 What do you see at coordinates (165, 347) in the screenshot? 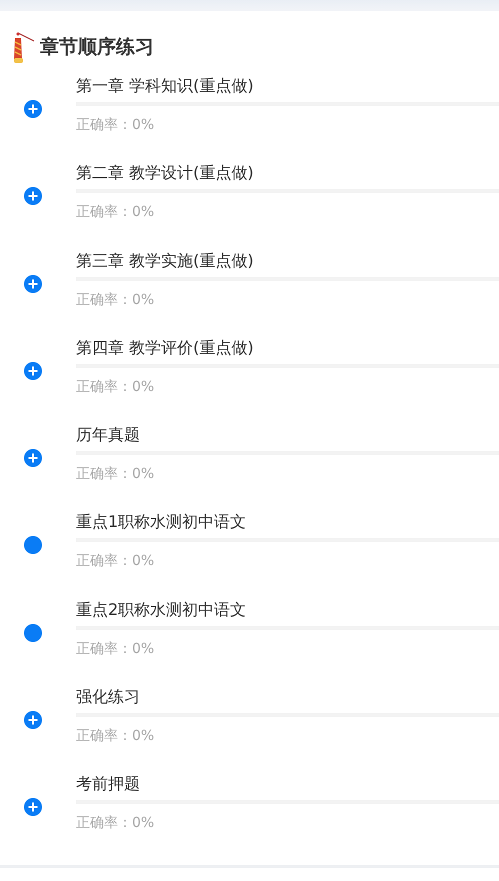
I see `chapter-title: 第四章 教学评价(重点做)` at bounding box center [165, 347].